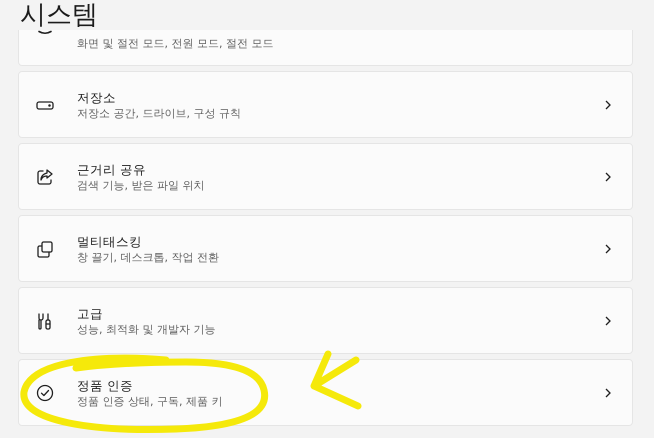 Image resolution: width=654 pixels, height=438 pixels. Describe the element at coordinates (146, 329) in the screenshot. I see `item-subtitle: 성능, 최적화 및 개발자 기능` at that location.